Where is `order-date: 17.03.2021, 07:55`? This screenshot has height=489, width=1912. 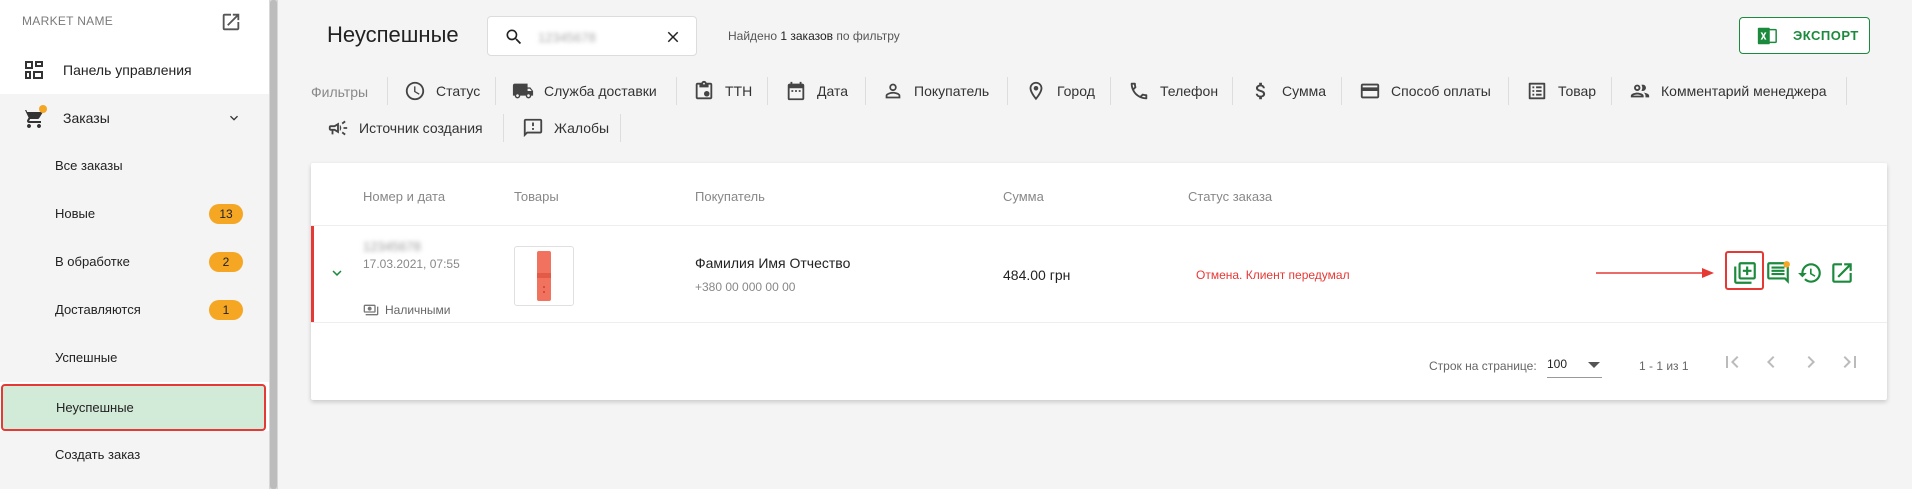 order-date: 17.03.2021, 07:55 is located at coordinates (411, 264).